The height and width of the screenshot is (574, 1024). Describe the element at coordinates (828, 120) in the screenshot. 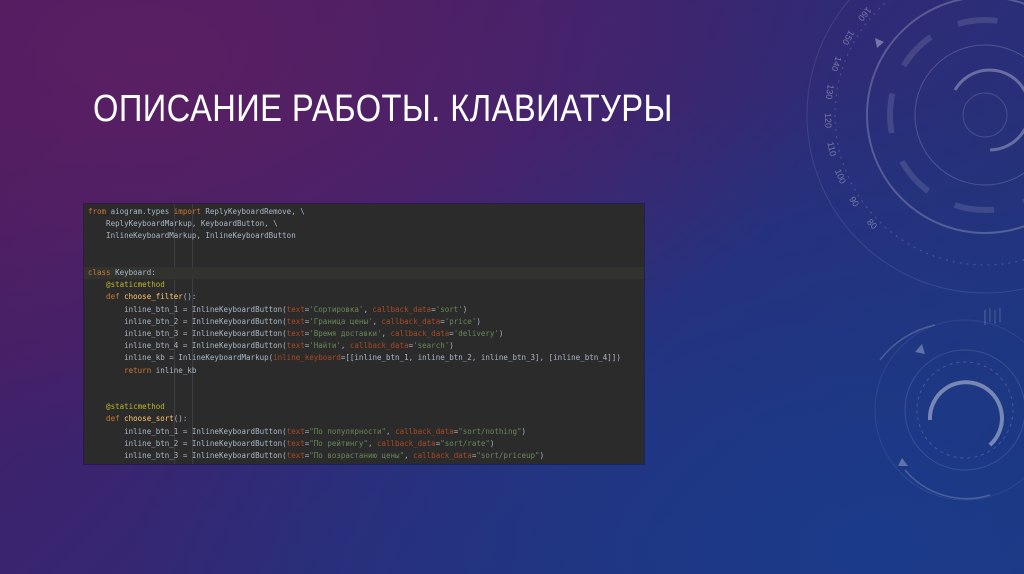

I see `dial-tick-label: 120` at that location.